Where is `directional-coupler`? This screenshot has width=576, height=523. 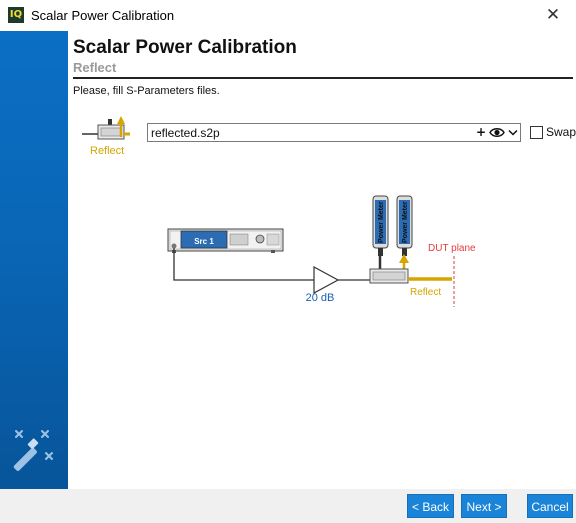
directional-coupler is located at coordinates (389, 276).